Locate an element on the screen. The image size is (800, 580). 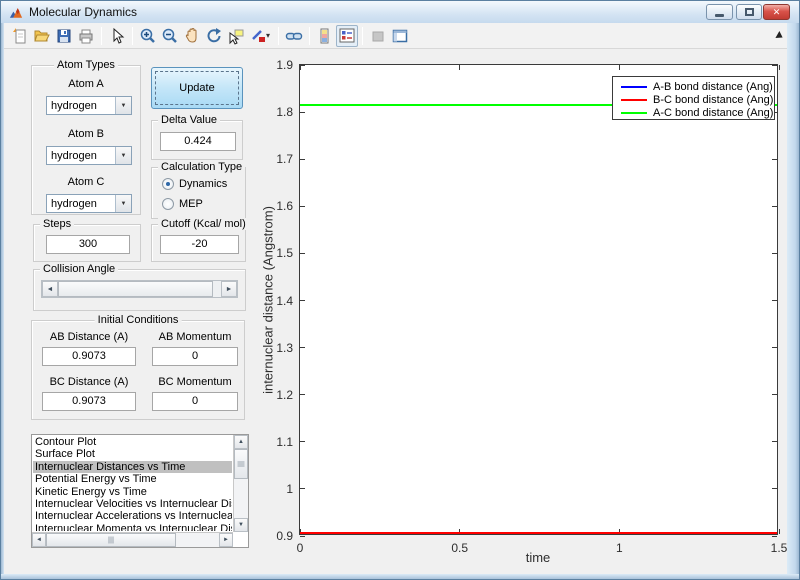
mep-radio: MEP is located at coordinates (182, 204).